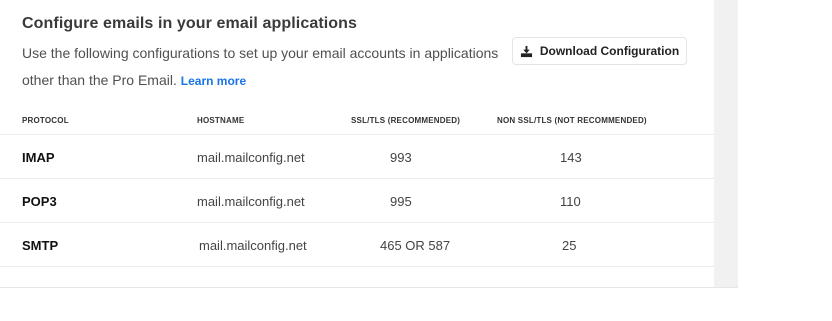  What do you see at coordinates (401, 201) in the screenshot?
I see `row-ssl-port: 995` at bounding box center [401, 201].